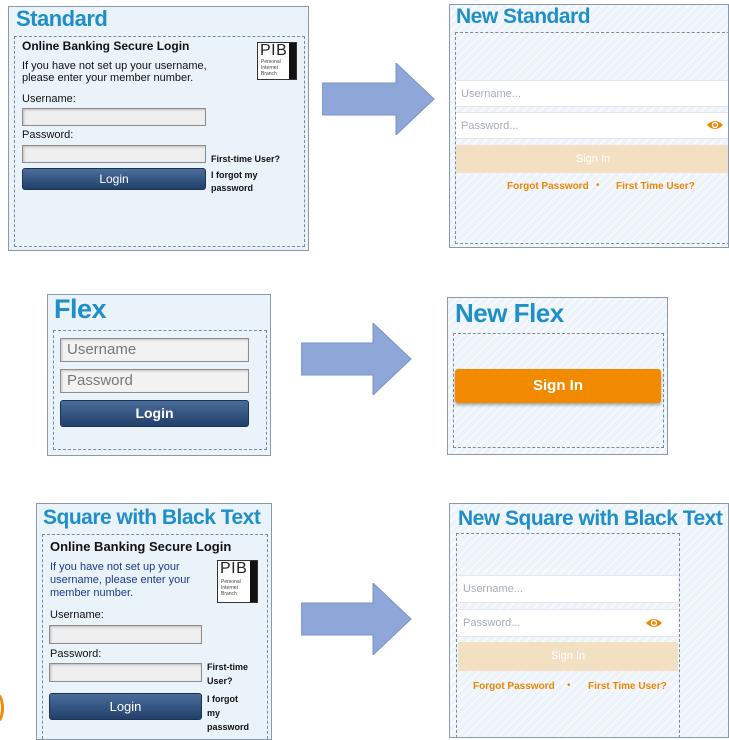 Image resolution: width=729 pixels, height=740 pixels. What do you see at coordinates (2, 708) in the screenshot?
I see `orange-edge-accent` at bounding box center [2, 708].